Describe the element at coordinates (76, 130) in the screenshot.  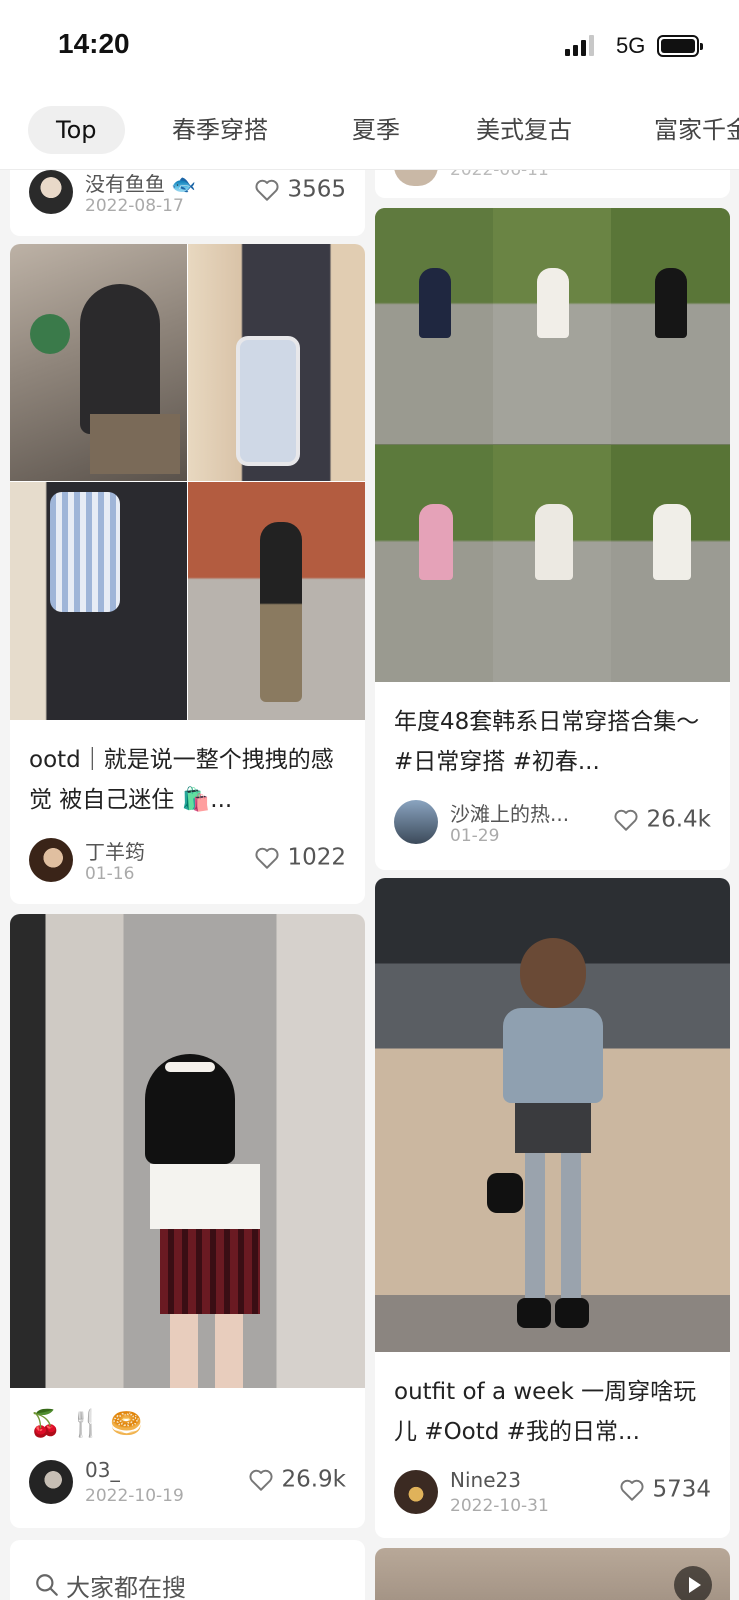
I see `tab-top: Top` at that location.